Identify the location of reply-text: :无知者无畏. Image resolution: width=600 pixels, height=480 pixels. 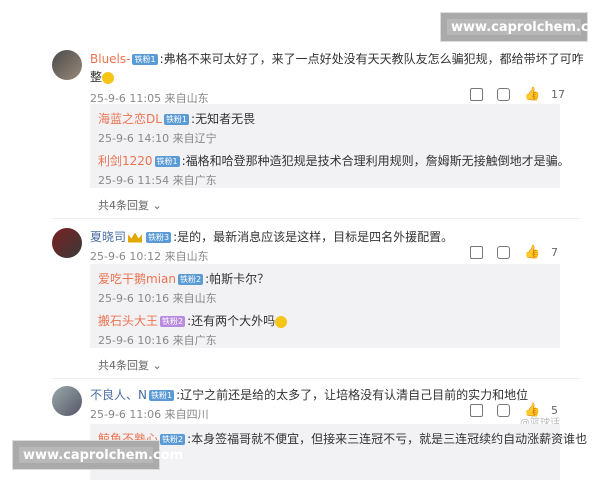
(223, 119).